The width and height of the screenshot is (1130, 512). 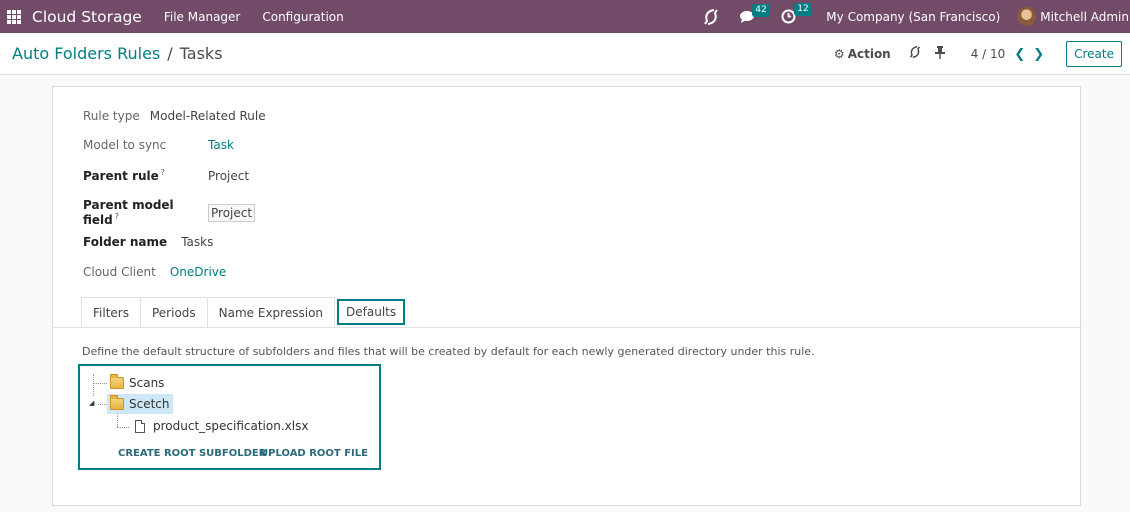 What do you see at coordinates (192, 453) in the screenshot?
I see `create-root-subfolder-button: CREATE ROOT SUBFOLDER` at bounding box center [192, 453].